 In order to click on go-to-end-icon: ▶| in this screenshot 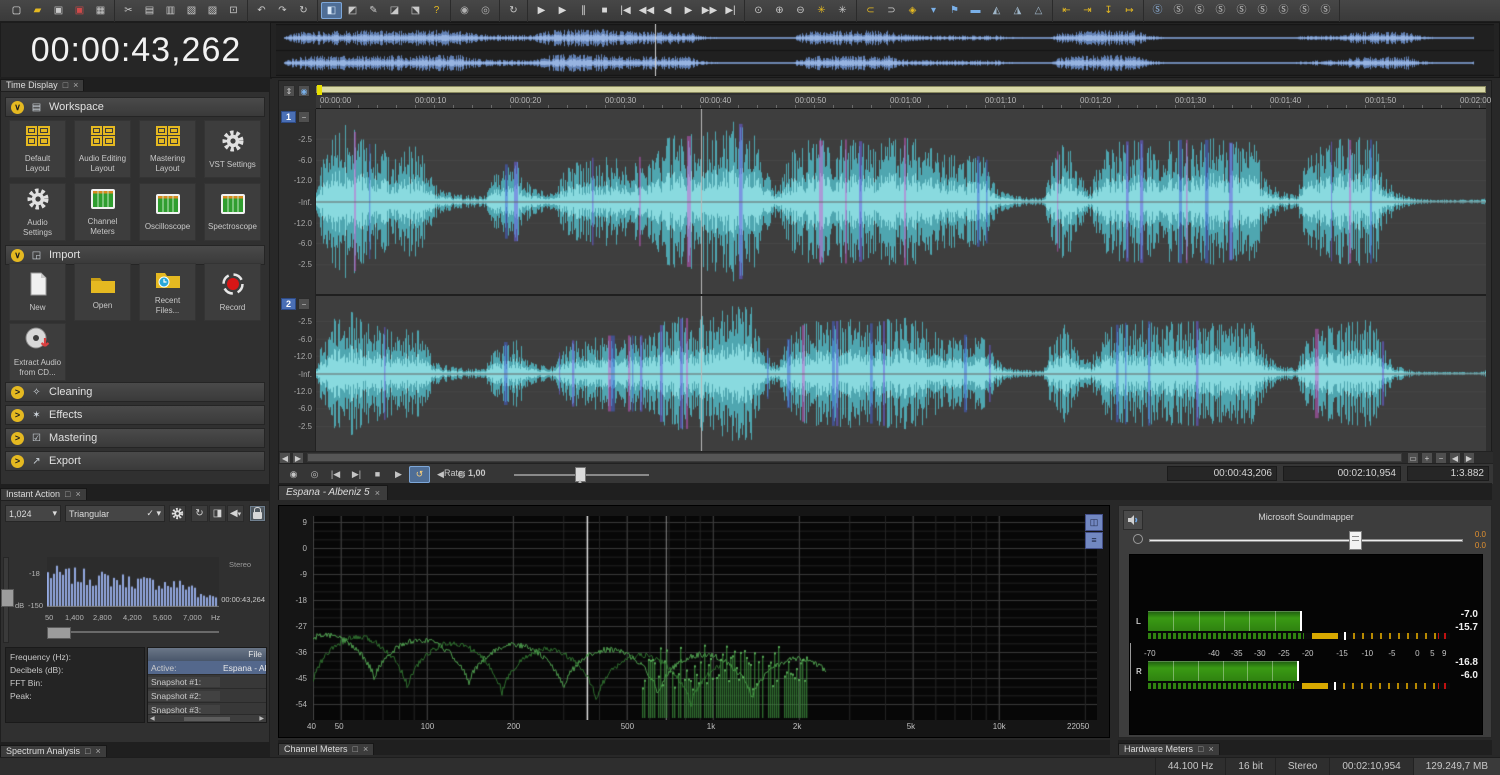, I will do `click(730, 10)`.